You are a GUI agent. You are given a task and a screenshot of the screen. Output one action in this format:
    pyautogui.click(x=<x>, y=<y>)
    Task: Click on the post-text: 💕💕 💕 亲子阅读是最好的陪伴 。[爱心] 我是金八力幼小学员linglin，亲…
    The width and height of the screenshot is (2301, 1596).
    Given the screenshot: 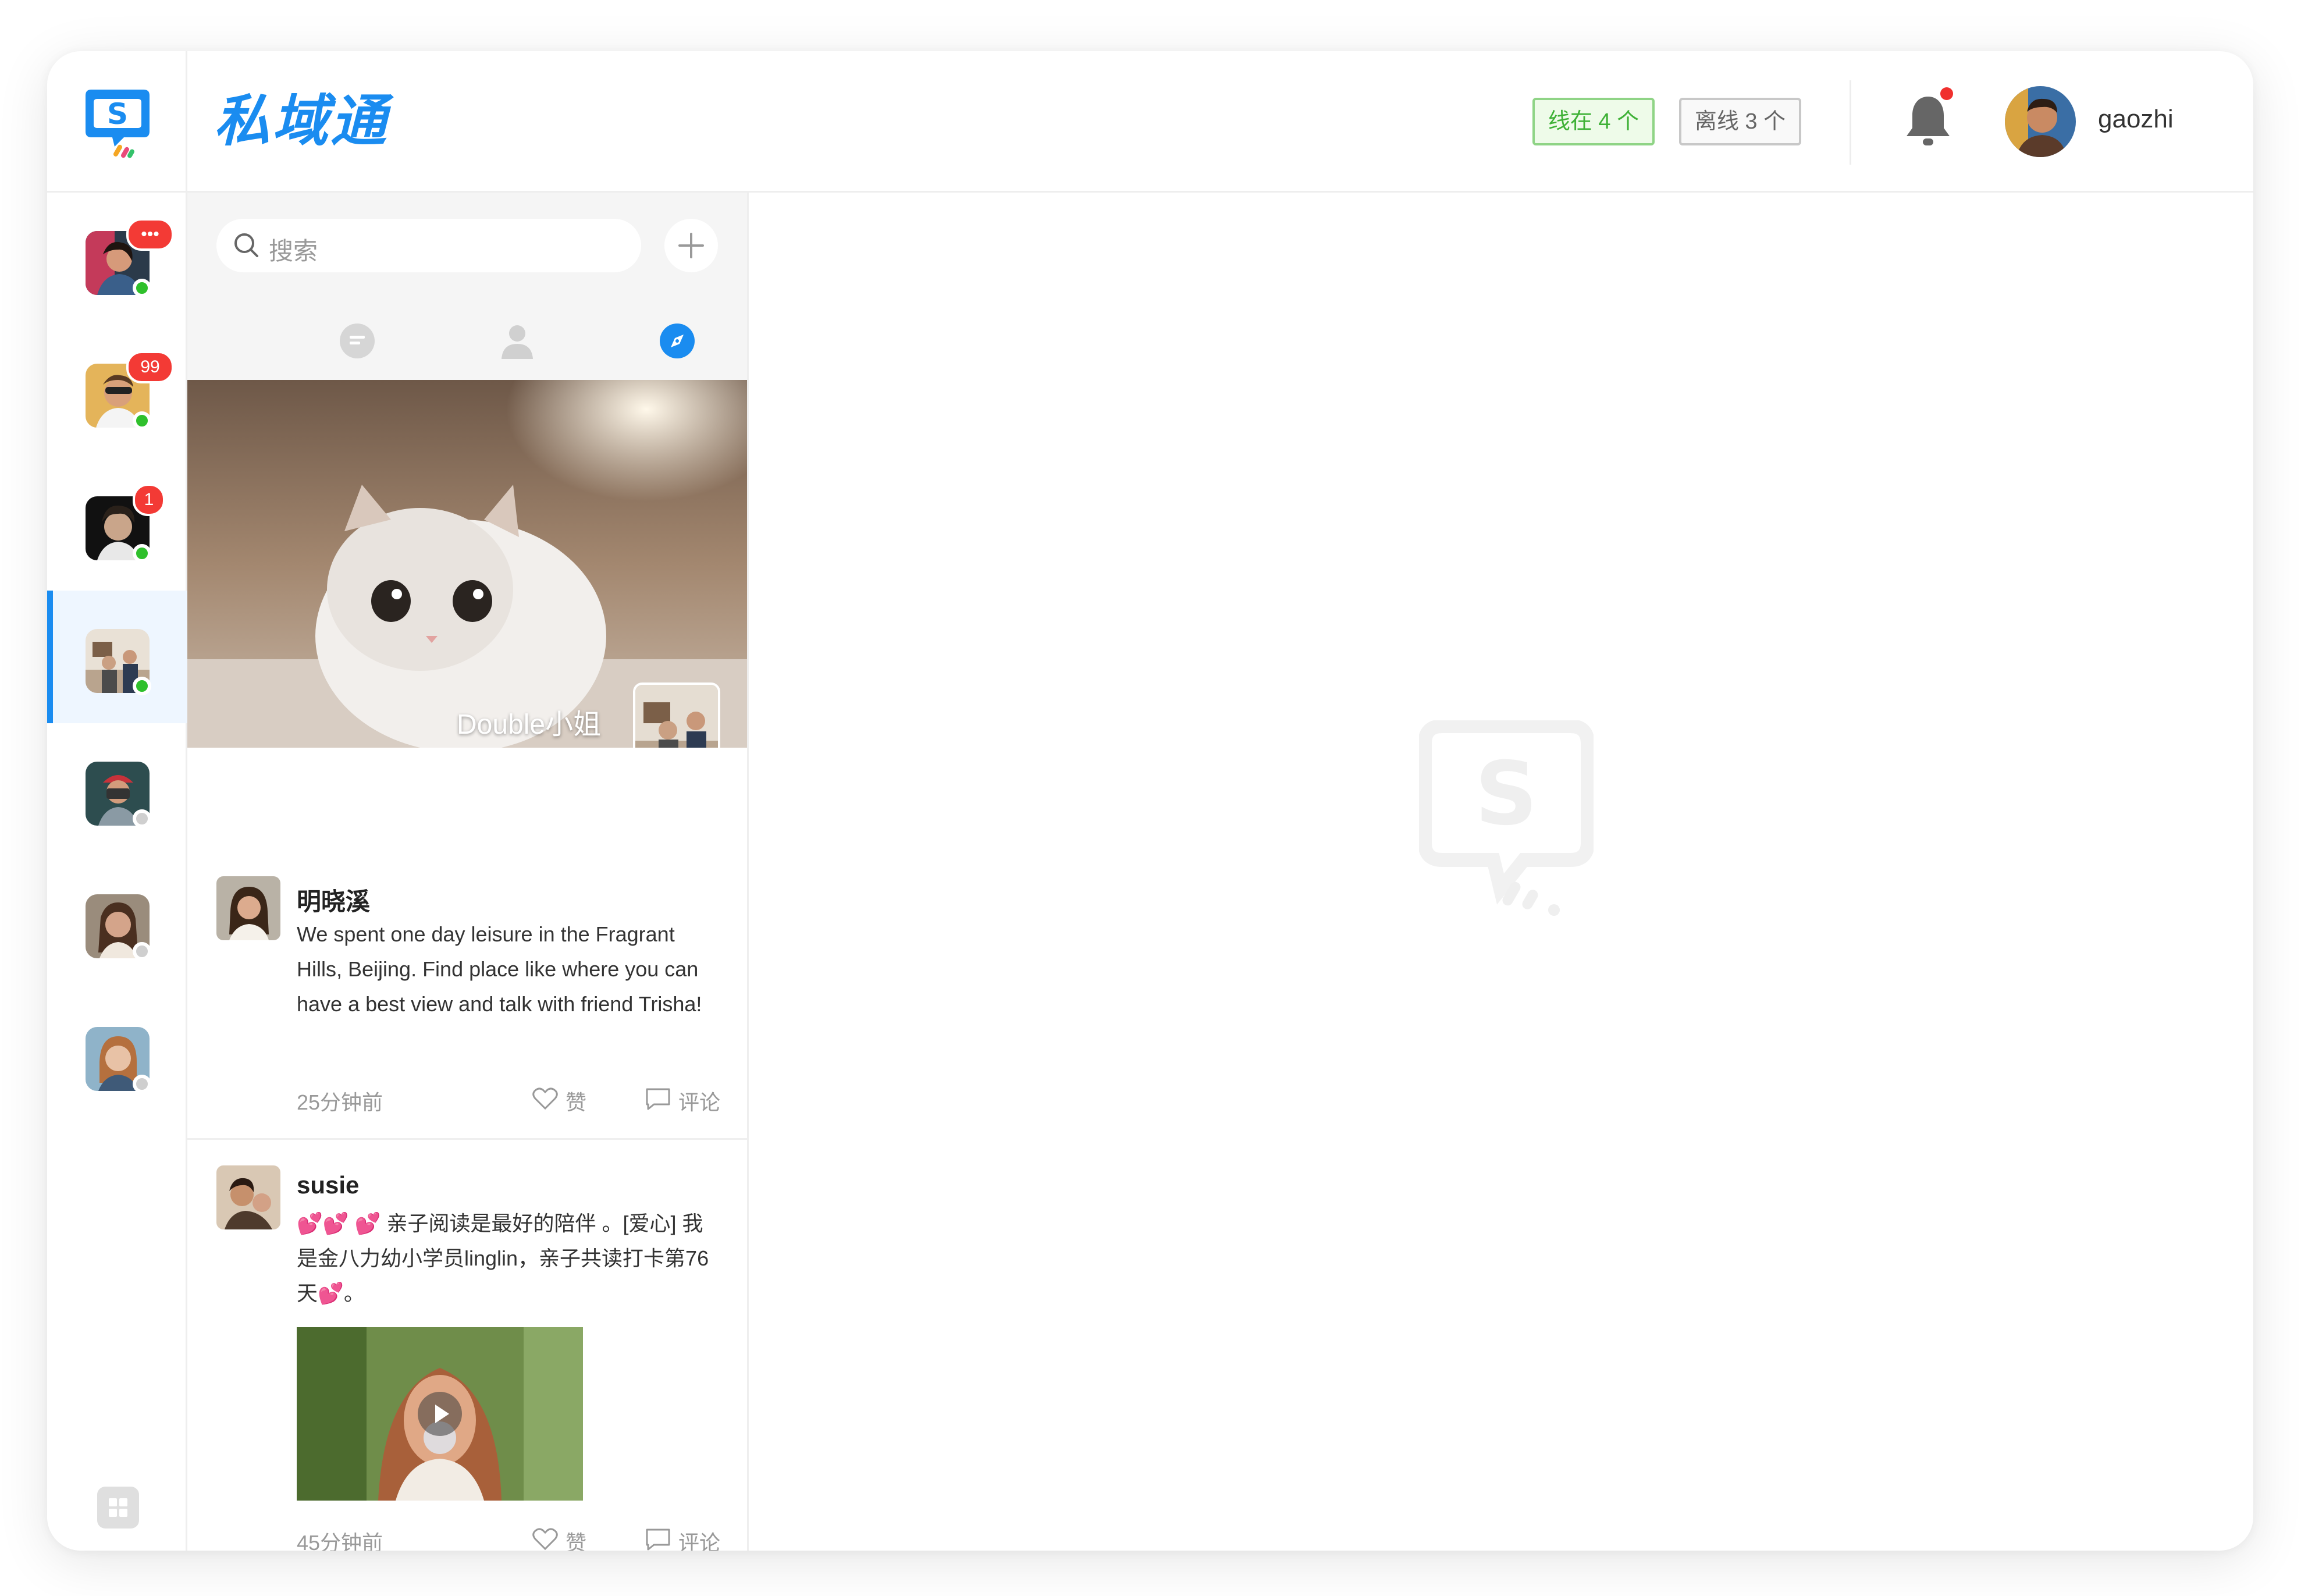 What is the action you would take?
    pyautogui.click(x=503, y=1258)
    